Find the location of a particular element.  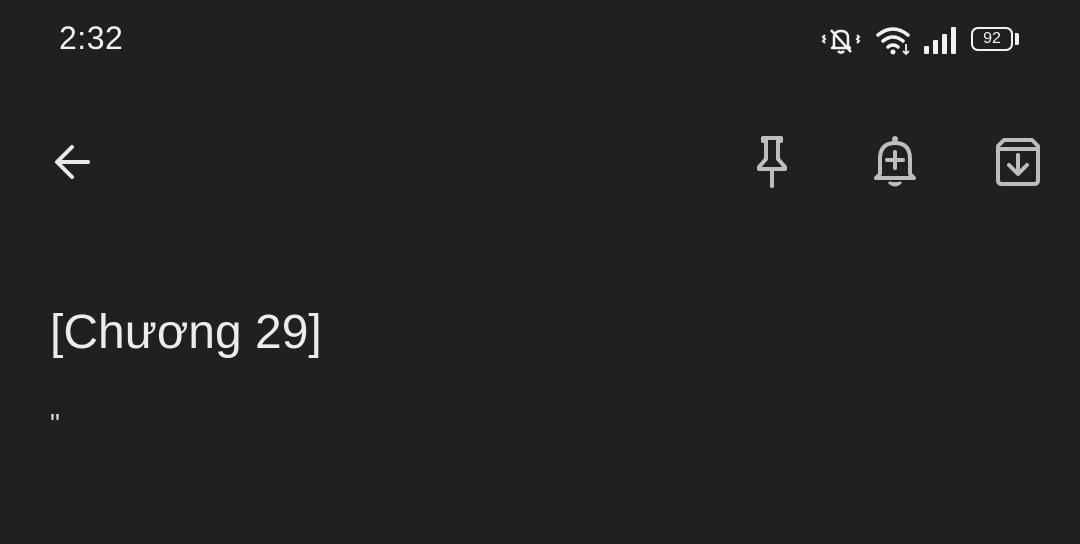

battery-tip is located at coordinates (1017, 39).